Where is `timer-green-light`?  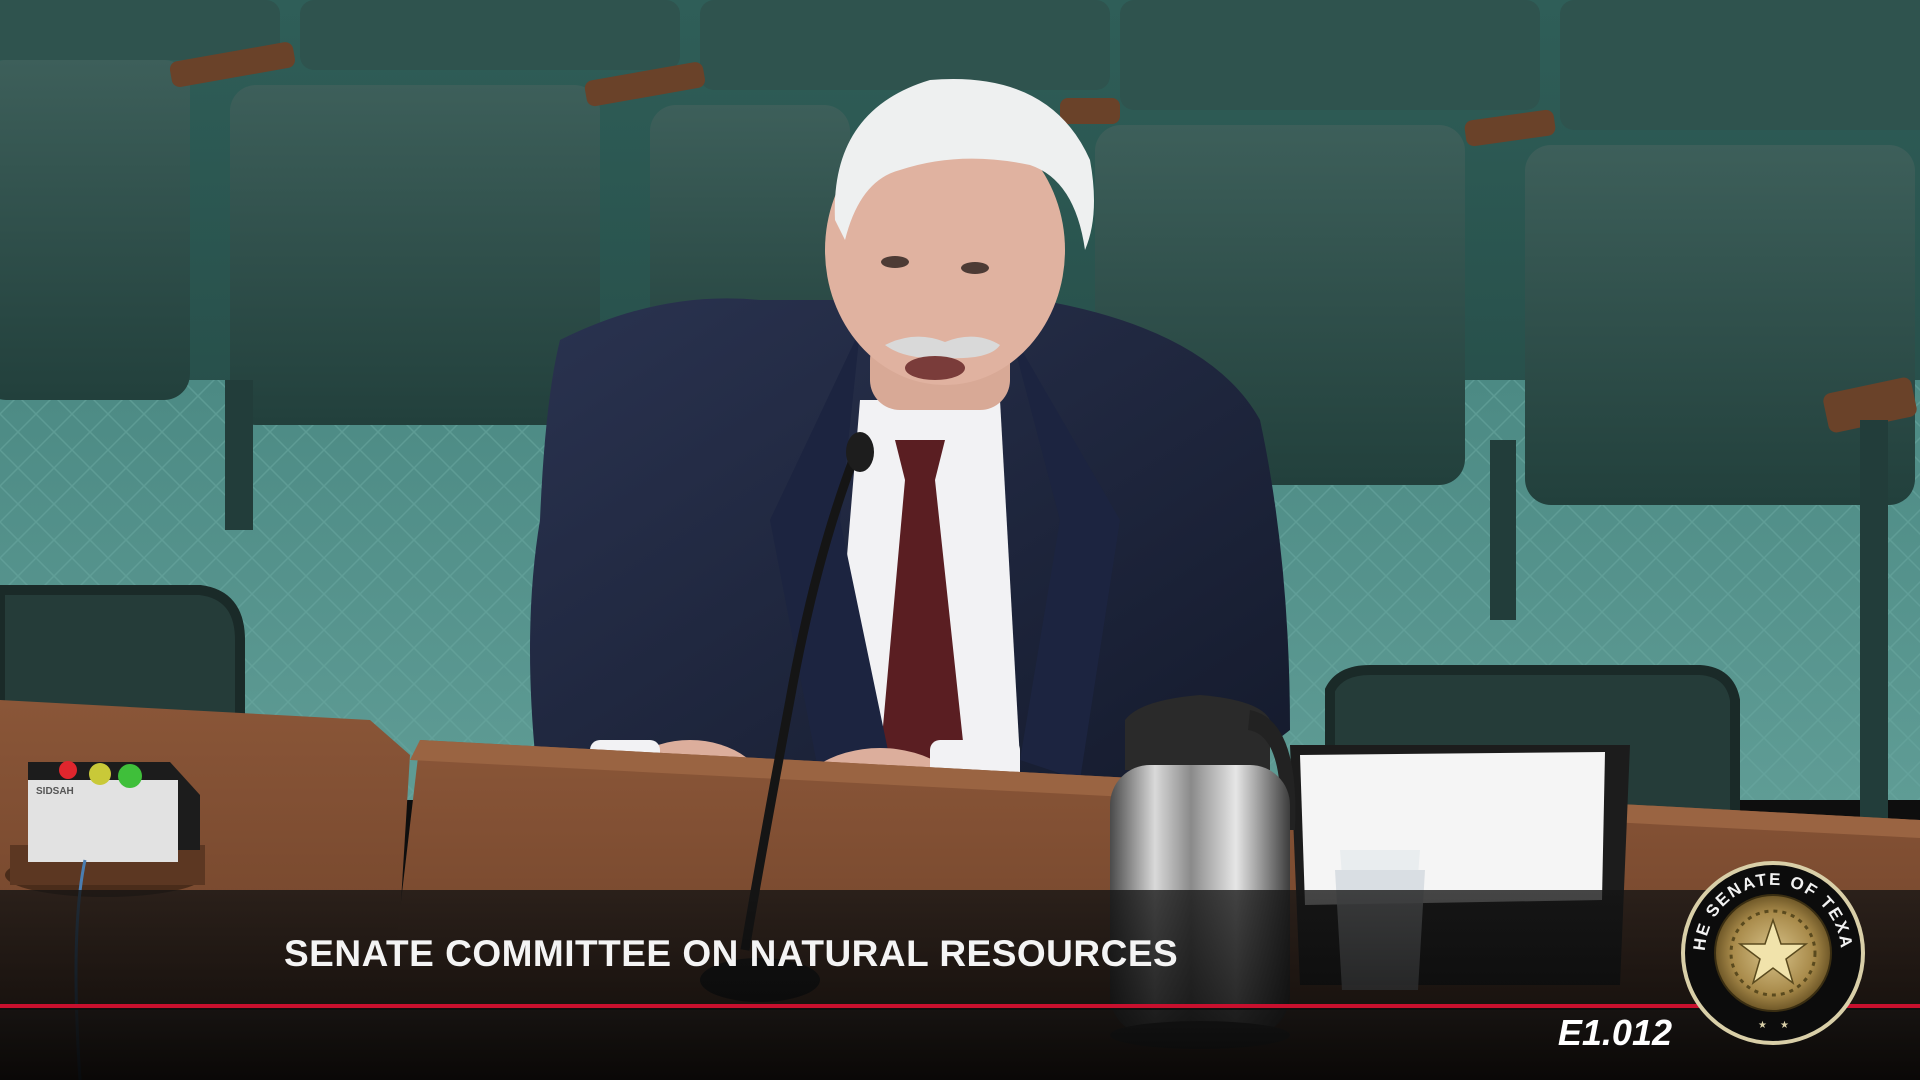 timer-green-light is located at coordinates (130, 776).